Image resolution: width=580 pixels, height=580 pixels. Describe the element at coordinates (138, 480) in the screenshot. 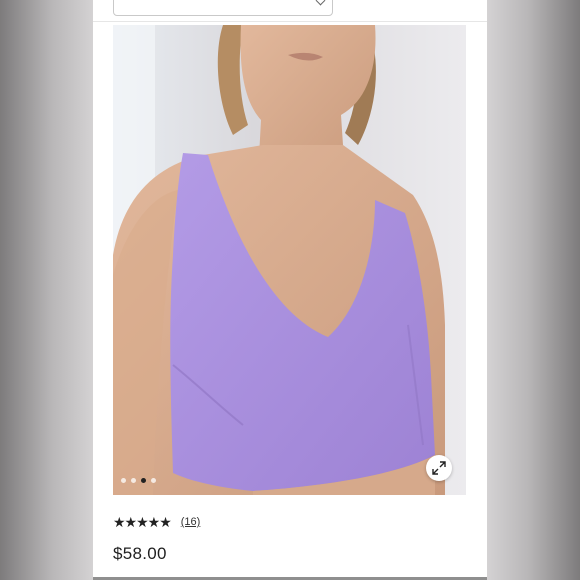

I see `carousel-dots` at that location.